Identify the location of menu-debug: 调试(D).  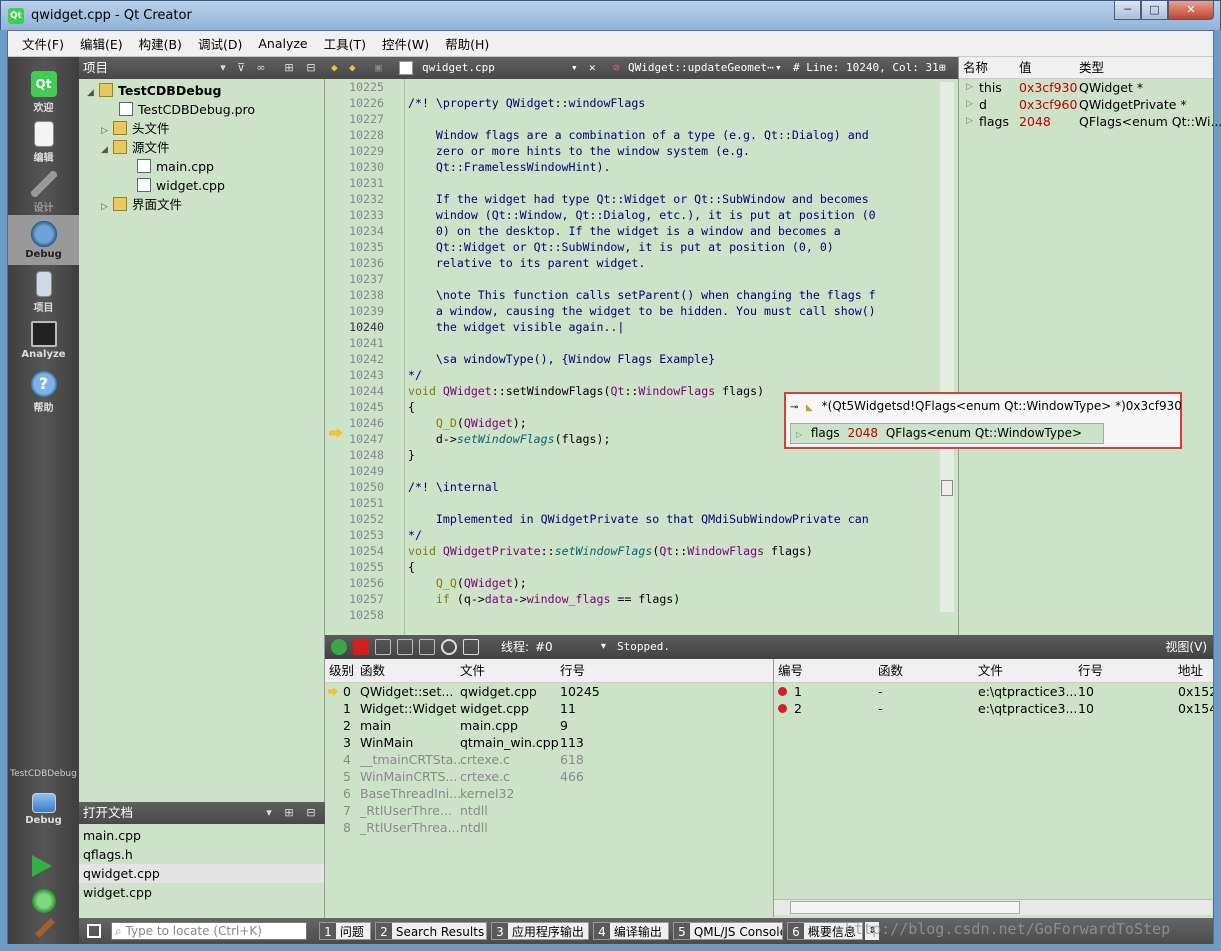
(220, 43).